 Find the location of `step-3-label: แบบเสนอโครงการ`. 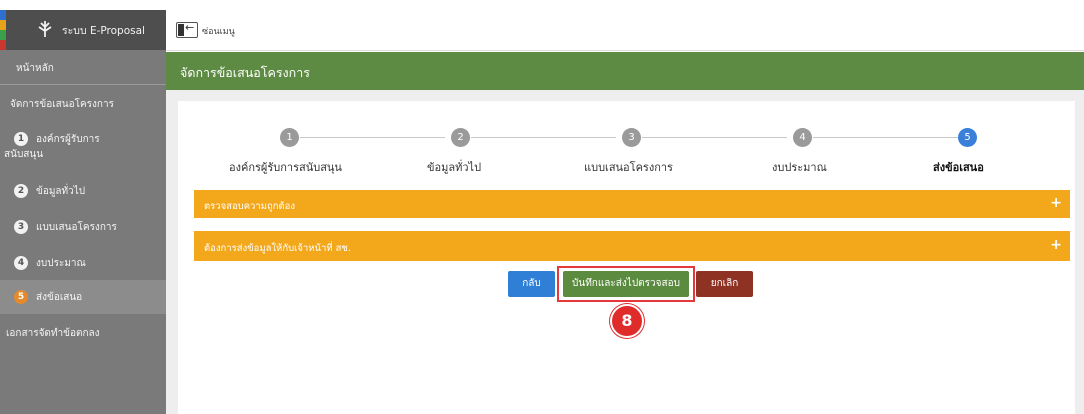

step-3-label: แบบเสนอโครงการ is located at coordinates (628, 167).